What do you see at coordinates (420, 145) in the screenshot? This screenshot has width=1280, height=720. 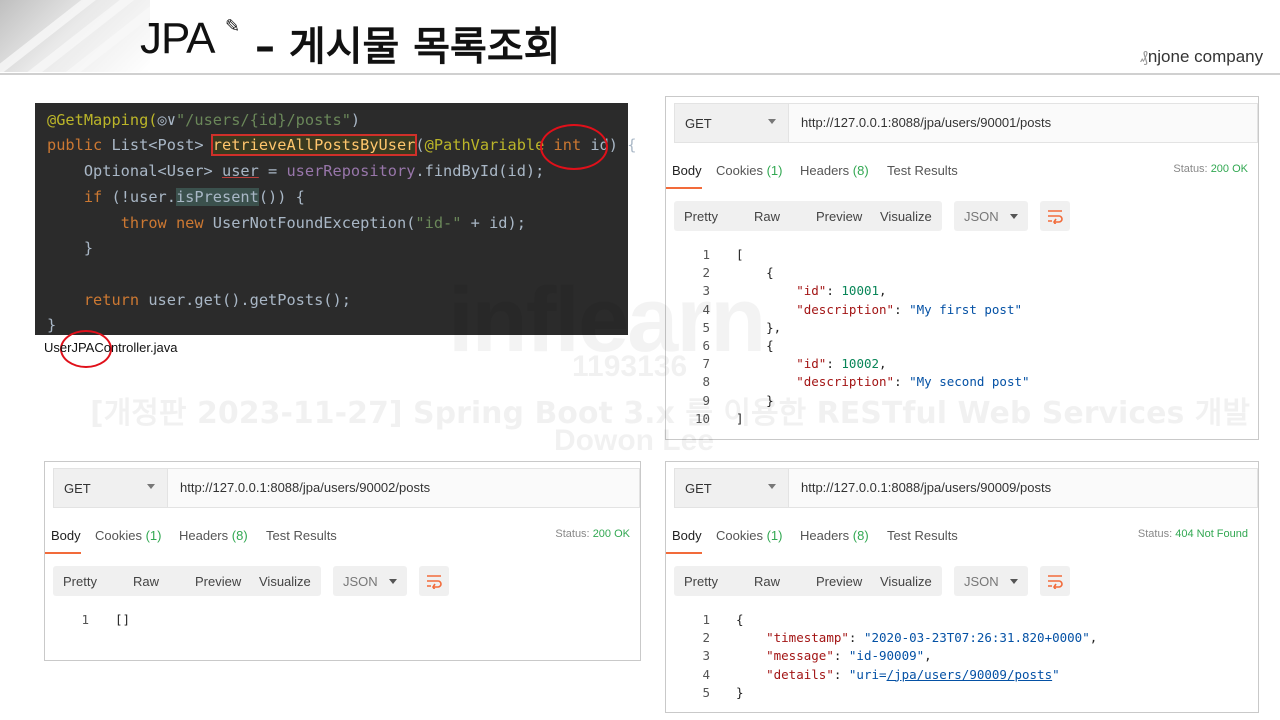 I see `code-token: (` at bounding box center [420, 145].